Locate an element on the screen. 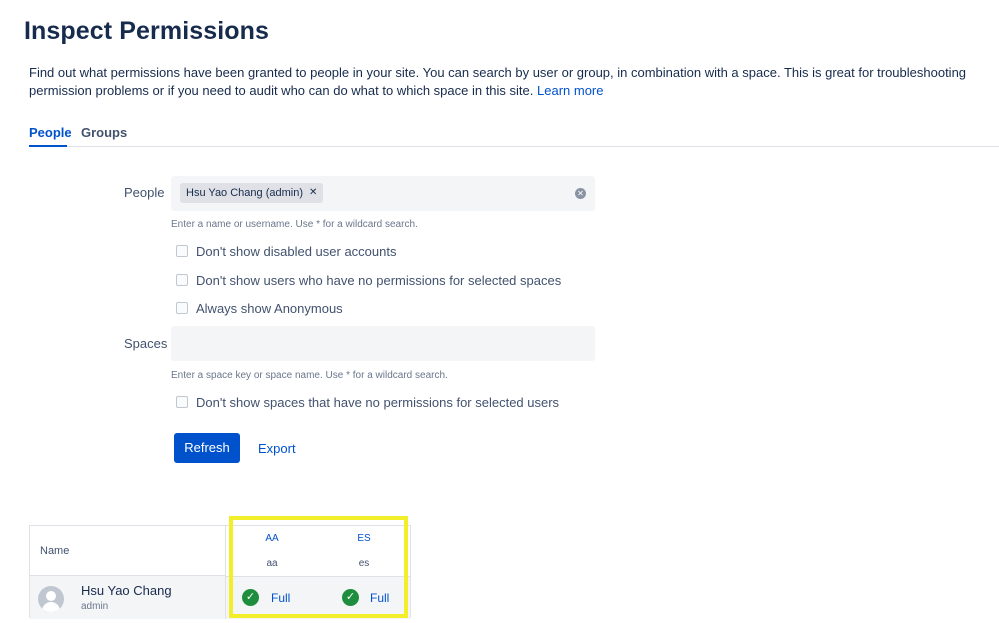  remove-chip-icon: ✕ is located at coordinates (313, 195).